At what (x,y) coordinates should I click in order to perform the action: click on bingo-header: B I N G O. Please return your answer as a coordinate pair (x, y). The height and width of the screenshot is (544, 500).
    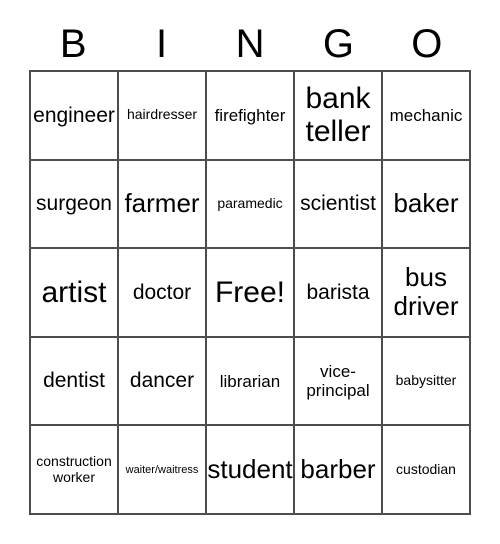
    Looking at the image, I should click on (250, 44).